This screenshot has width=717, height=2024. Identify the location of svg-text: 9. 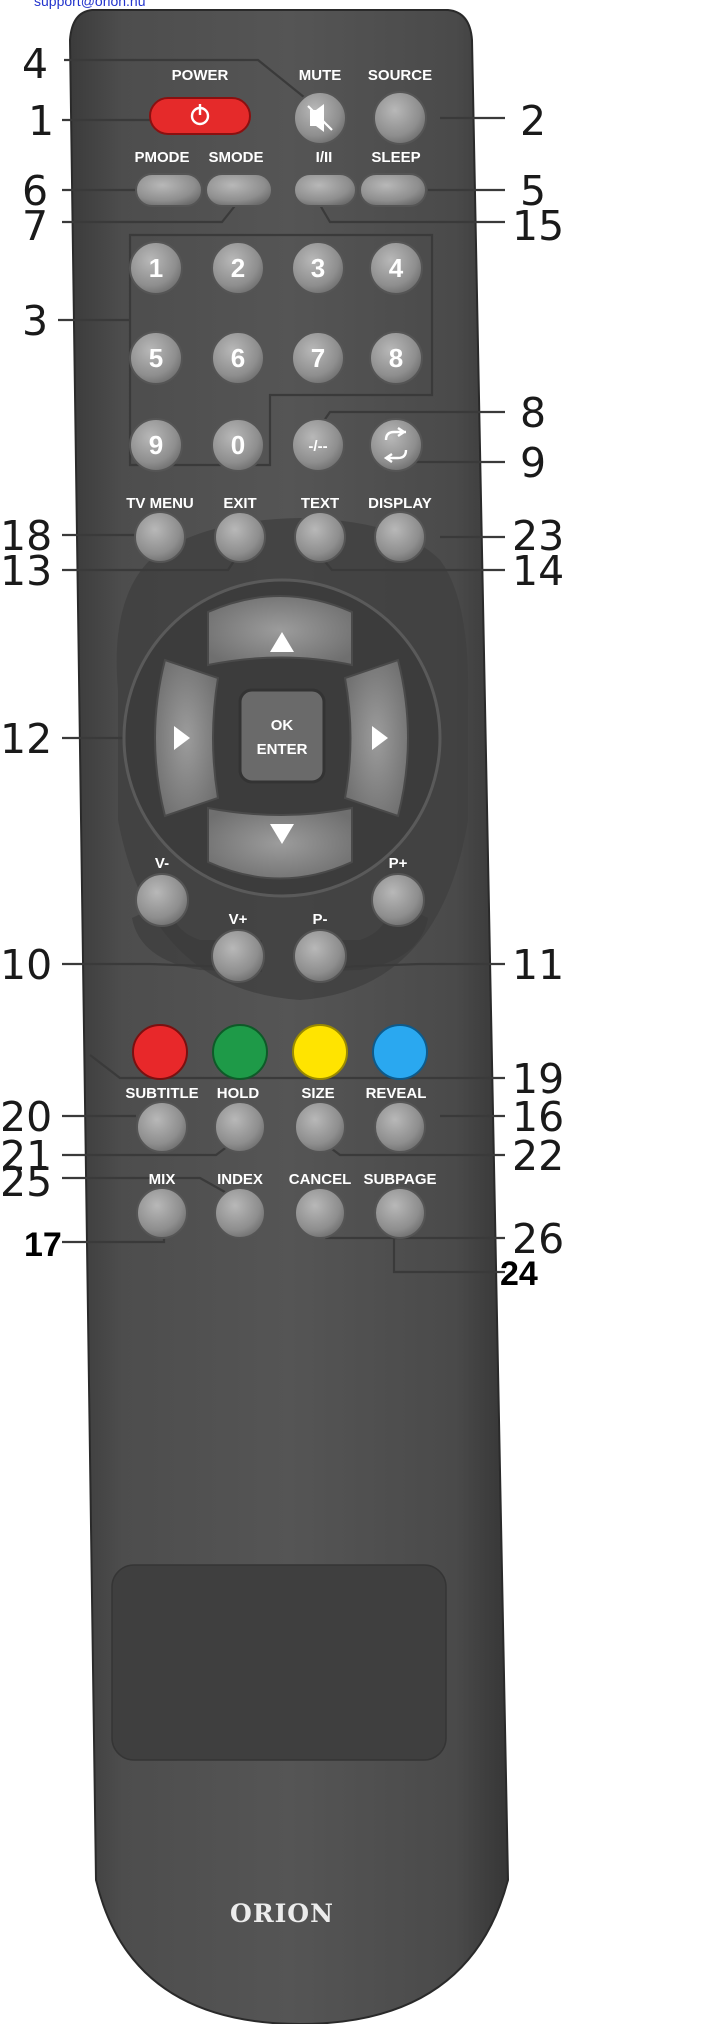
(156, 445).